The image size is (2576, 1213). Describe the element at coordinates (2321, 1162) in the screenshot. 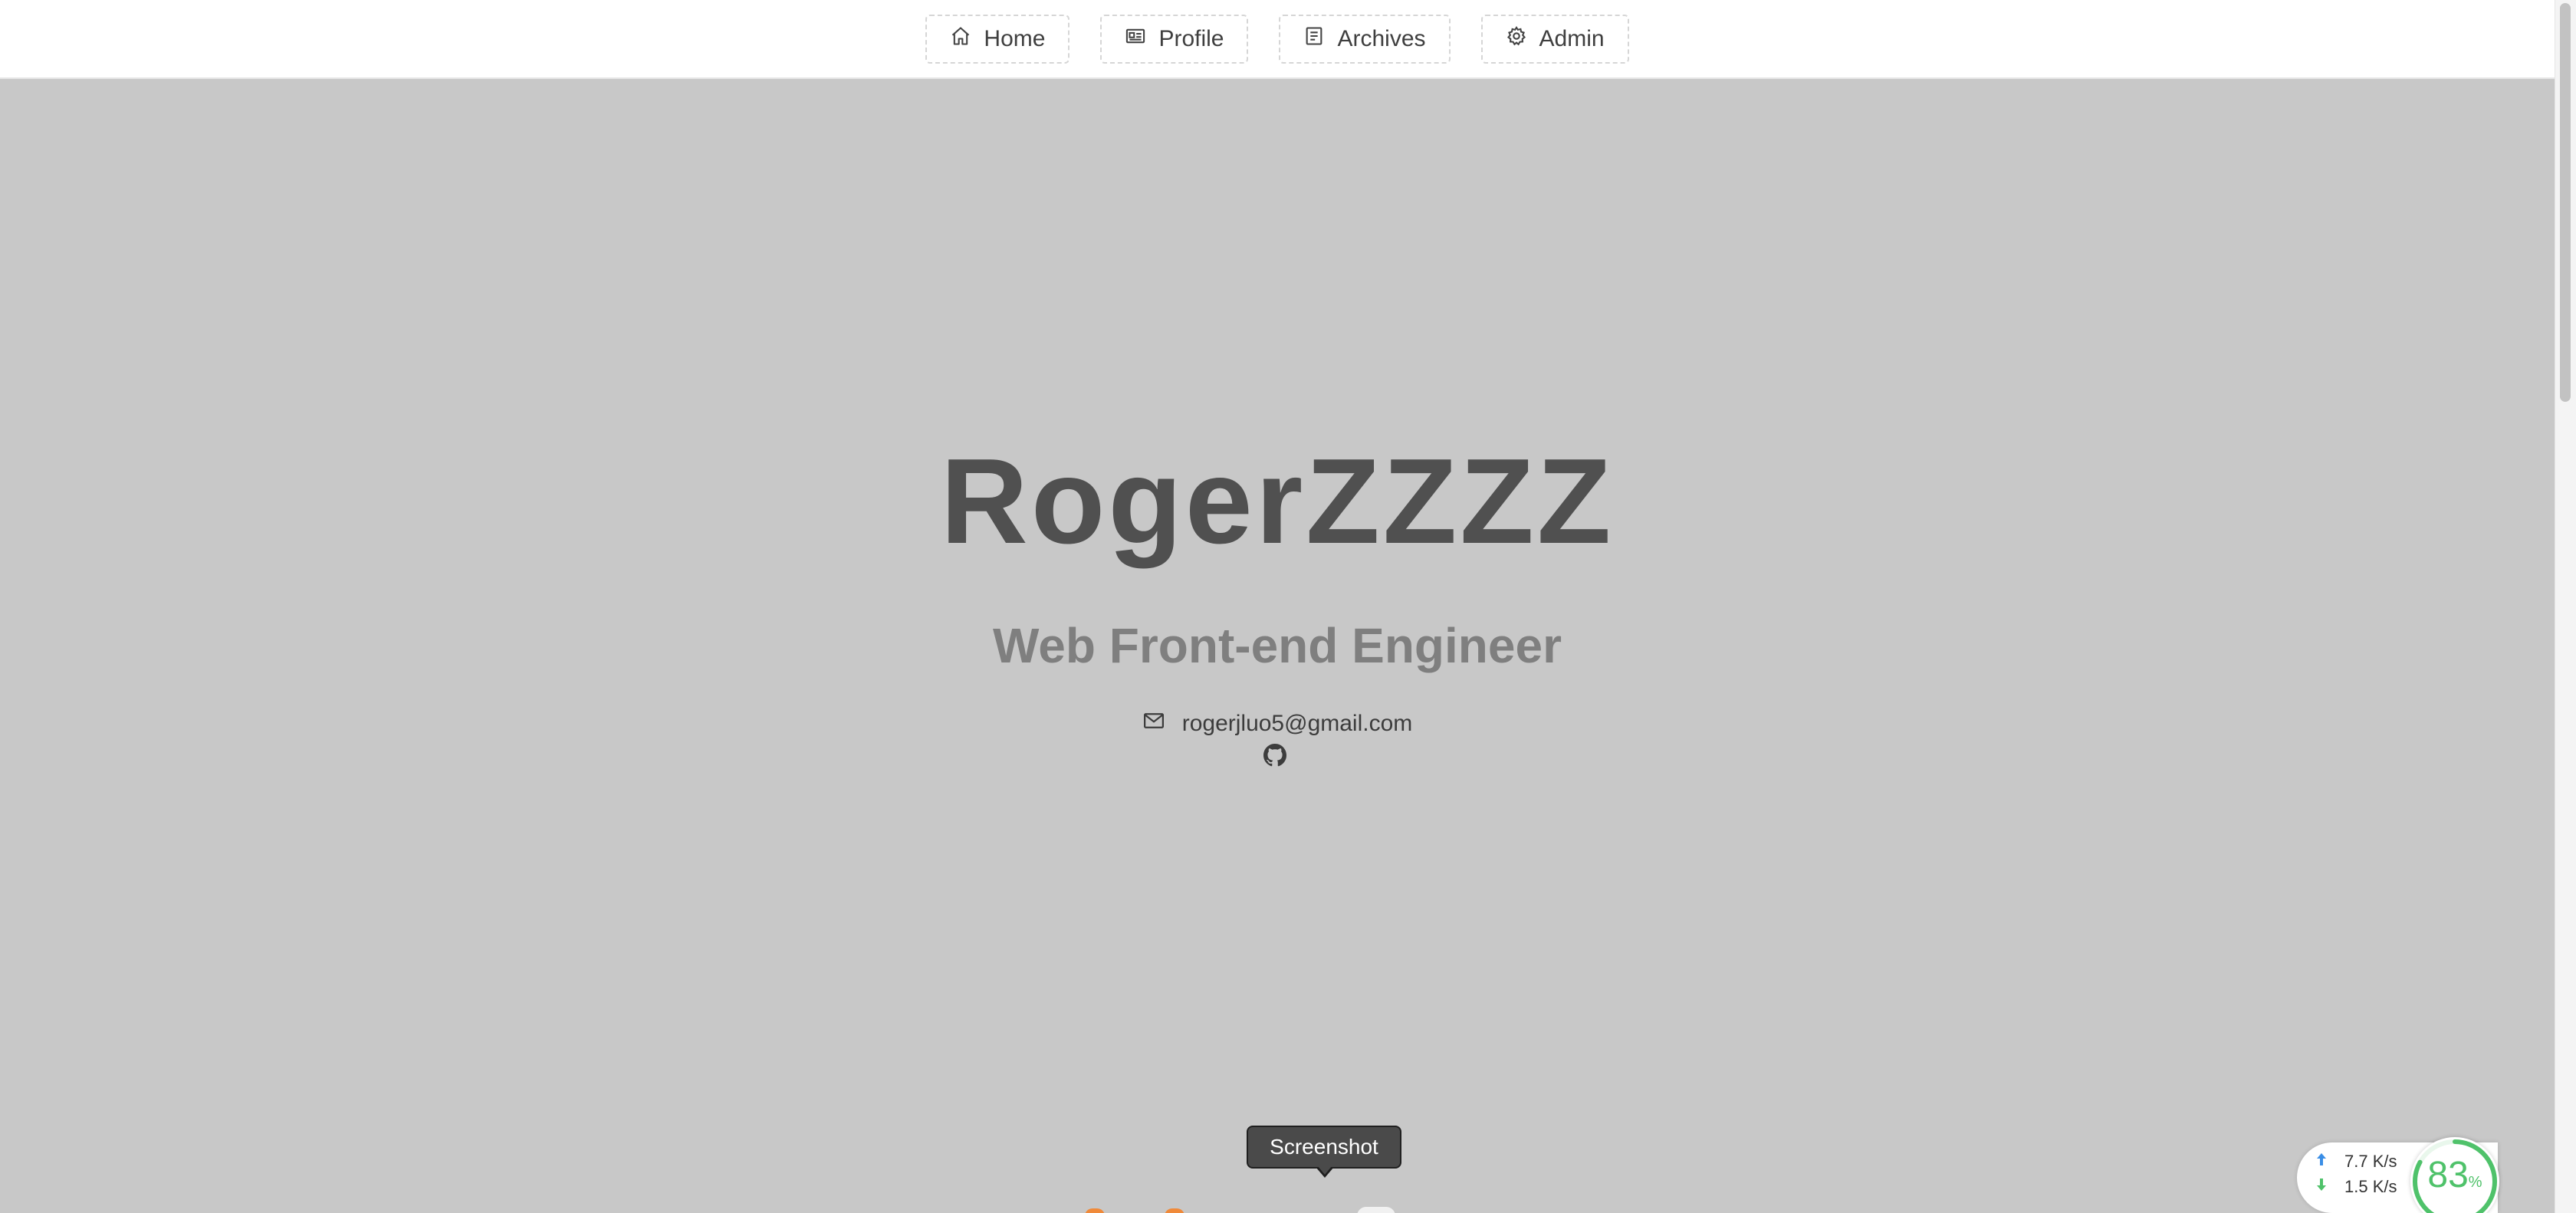

I see `arrow-up-icon` at that location.